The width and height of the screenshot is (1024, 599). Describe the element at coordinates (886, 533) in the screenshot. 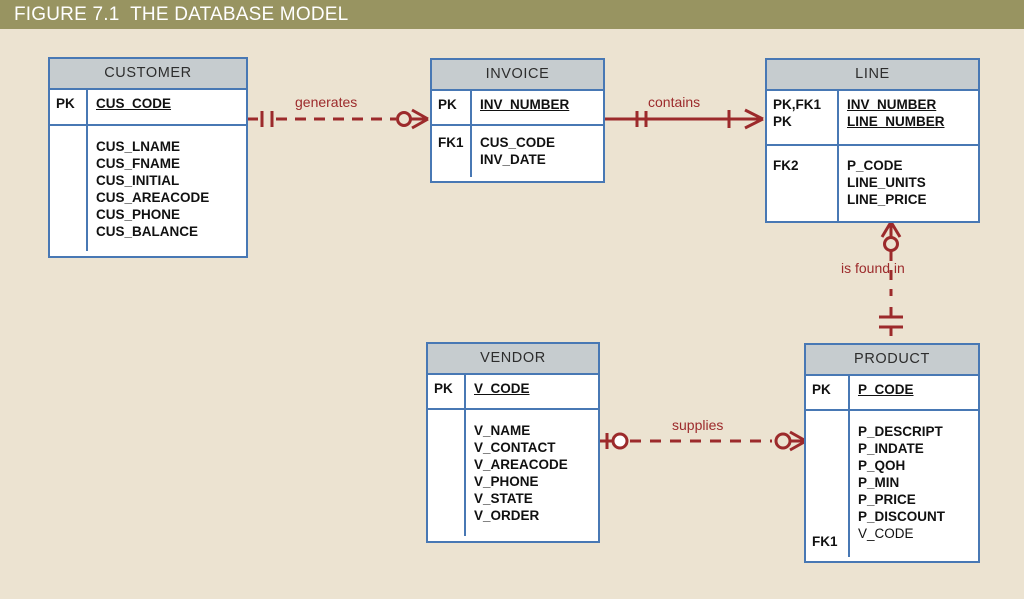

I see `entity-product-attr-vcode: V_CODE` at that location.